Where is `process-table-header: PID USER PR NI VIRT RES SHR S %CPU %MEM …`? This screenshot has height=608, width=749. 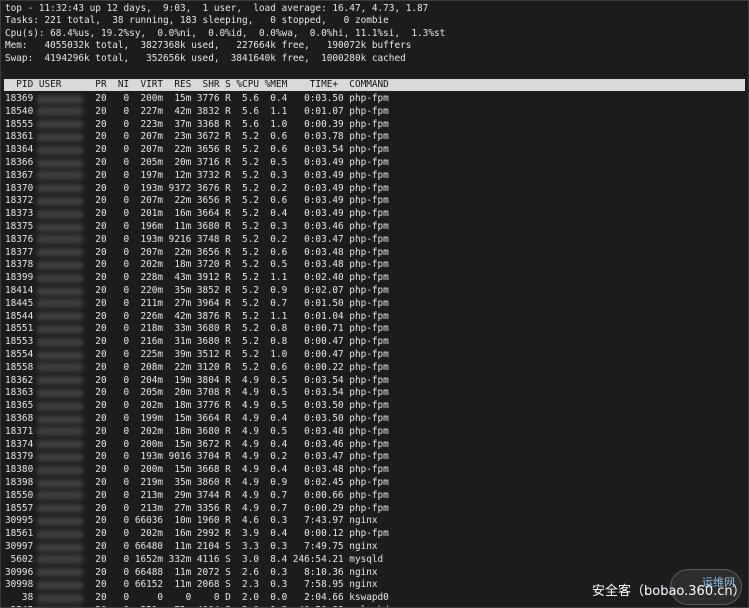
process-table-header: PID USER PR NI VIRT RES SHR S %CPU %MEM … is located at coordinates (374, 85).